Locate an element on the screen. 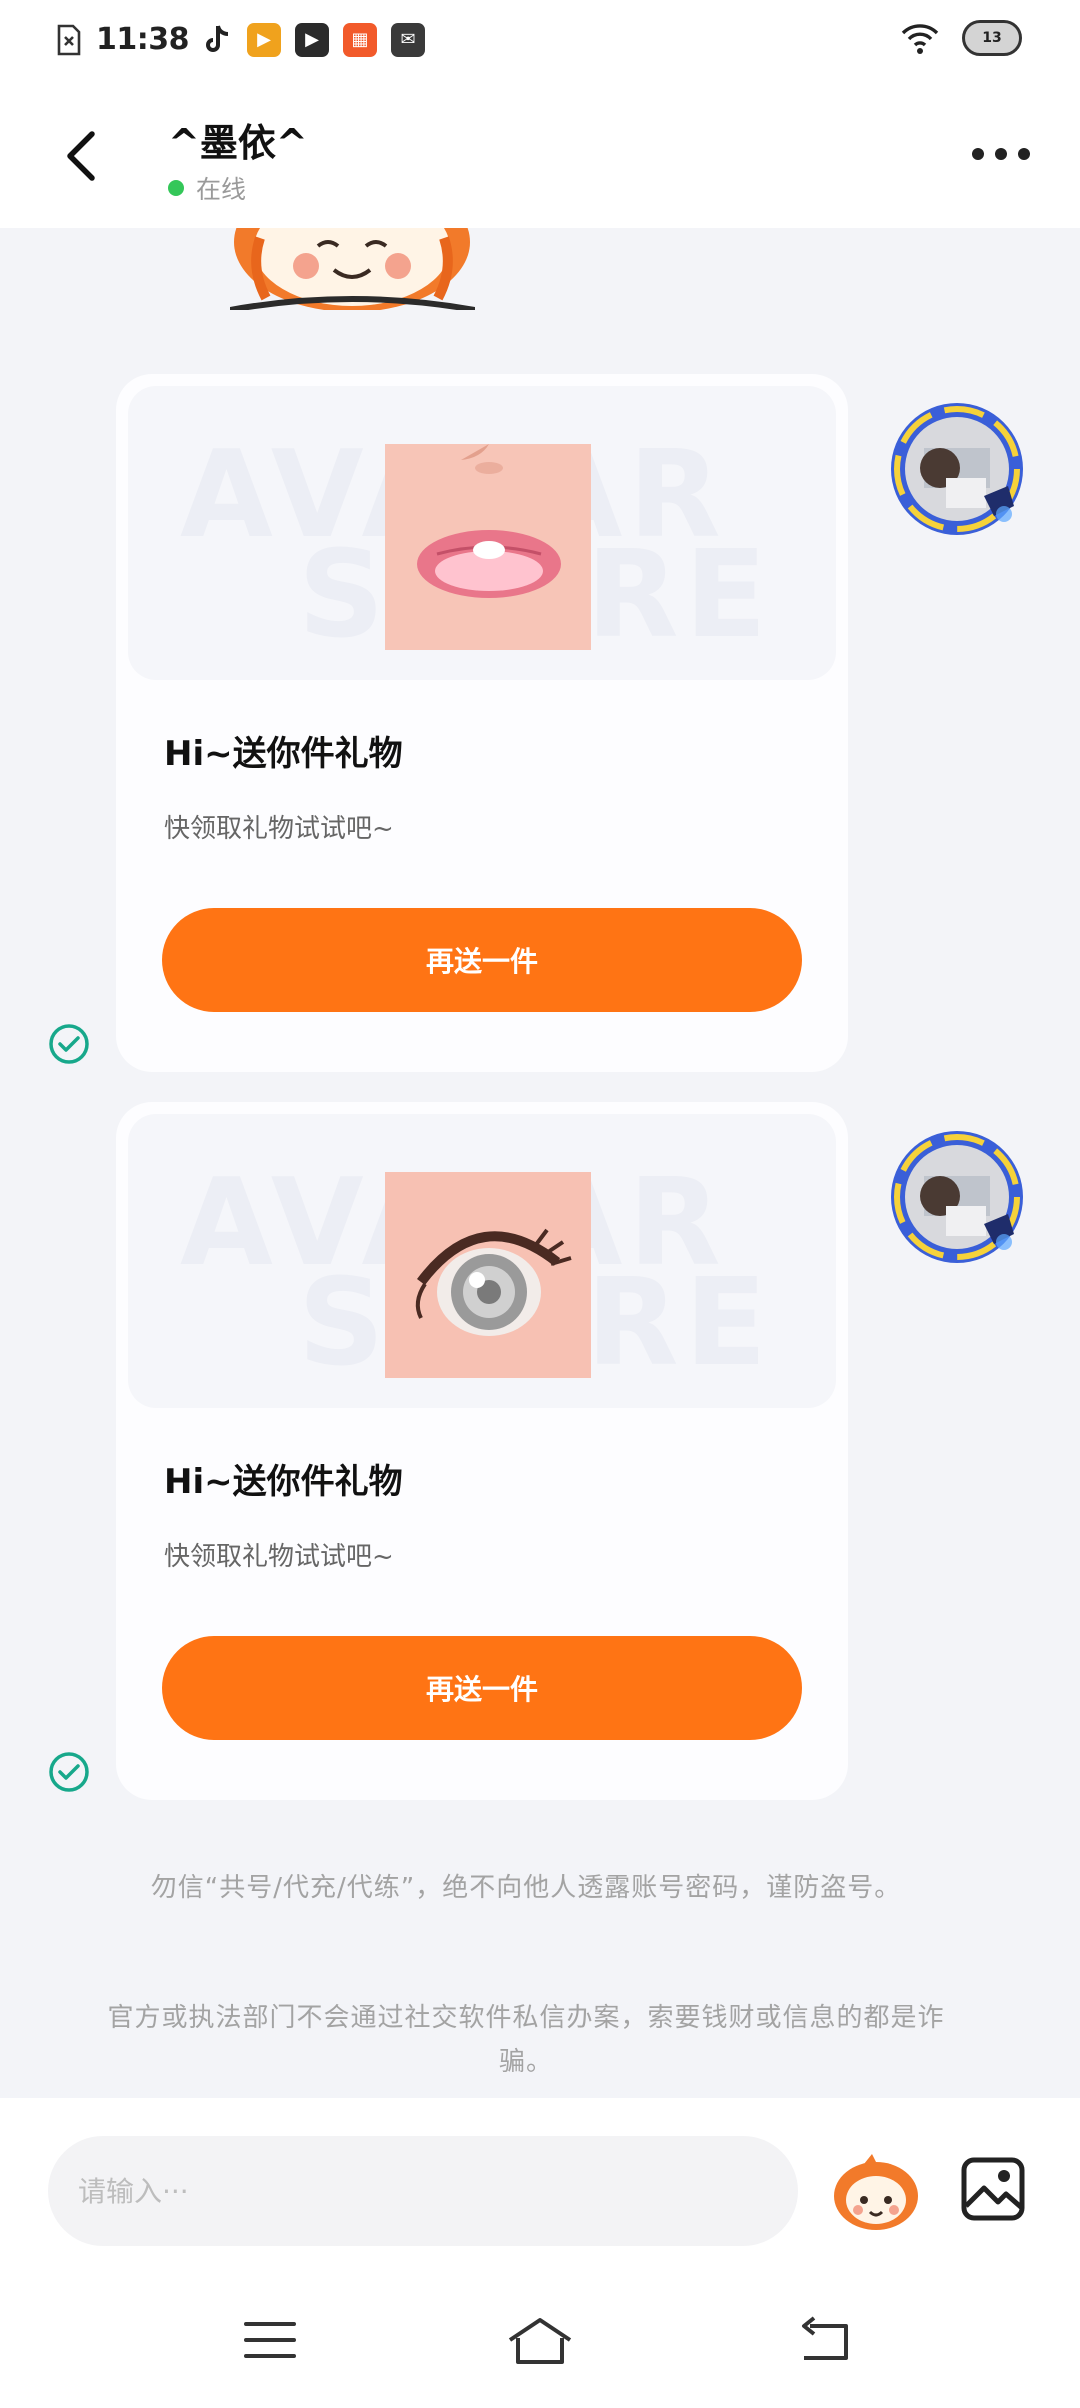  file-x-icon is located at coordinates (69, 39).